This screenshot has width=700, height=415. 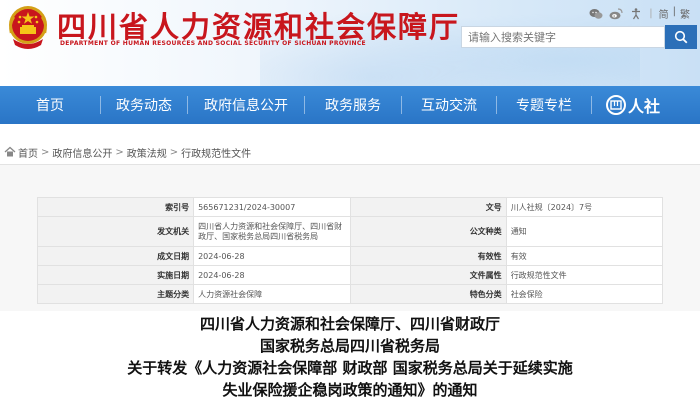 What do you see at coordinates (584, 294) in the screenshot?
I see `feature-category-value: 社会保险` at bounding box center [584, 294].